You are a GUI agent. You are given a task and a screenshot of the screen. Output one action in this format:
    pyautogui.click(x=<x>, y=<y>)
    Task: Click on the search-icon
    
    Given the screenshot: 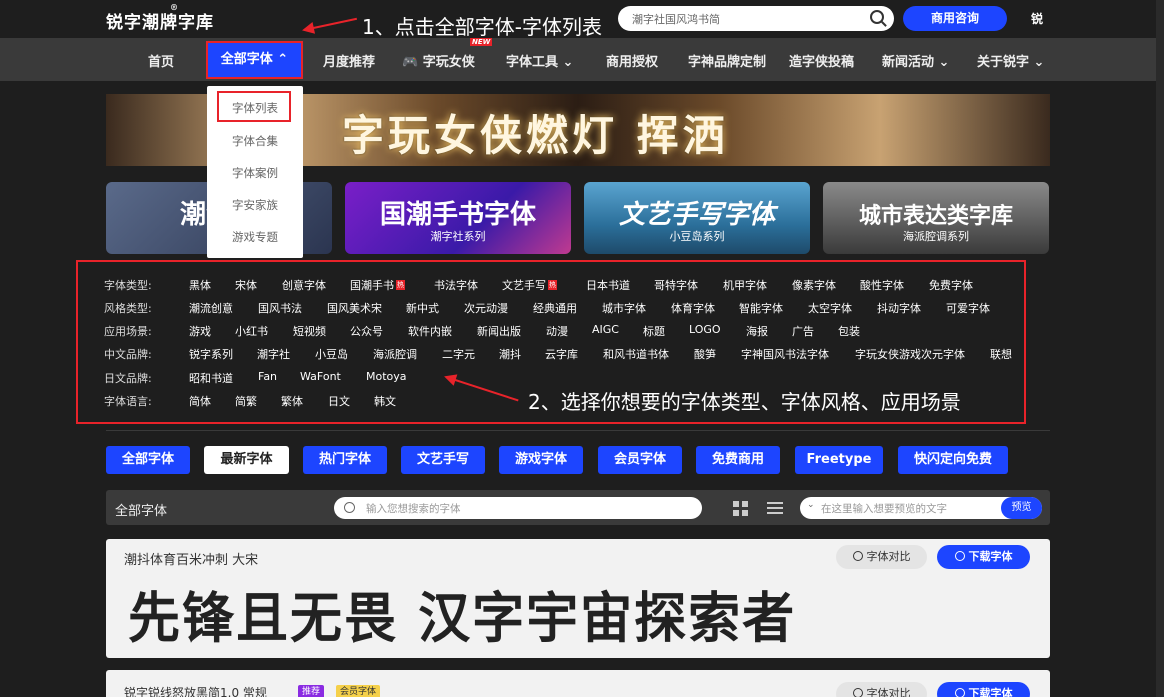 What is the action you would take?
    pyautogui.click(x=877, y=17)
    